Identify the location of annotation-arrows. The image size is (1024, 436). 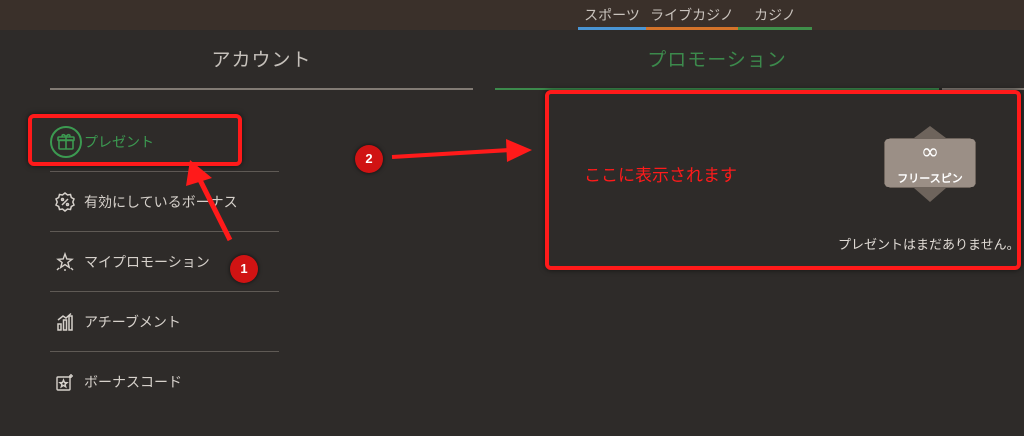
(359, 190).